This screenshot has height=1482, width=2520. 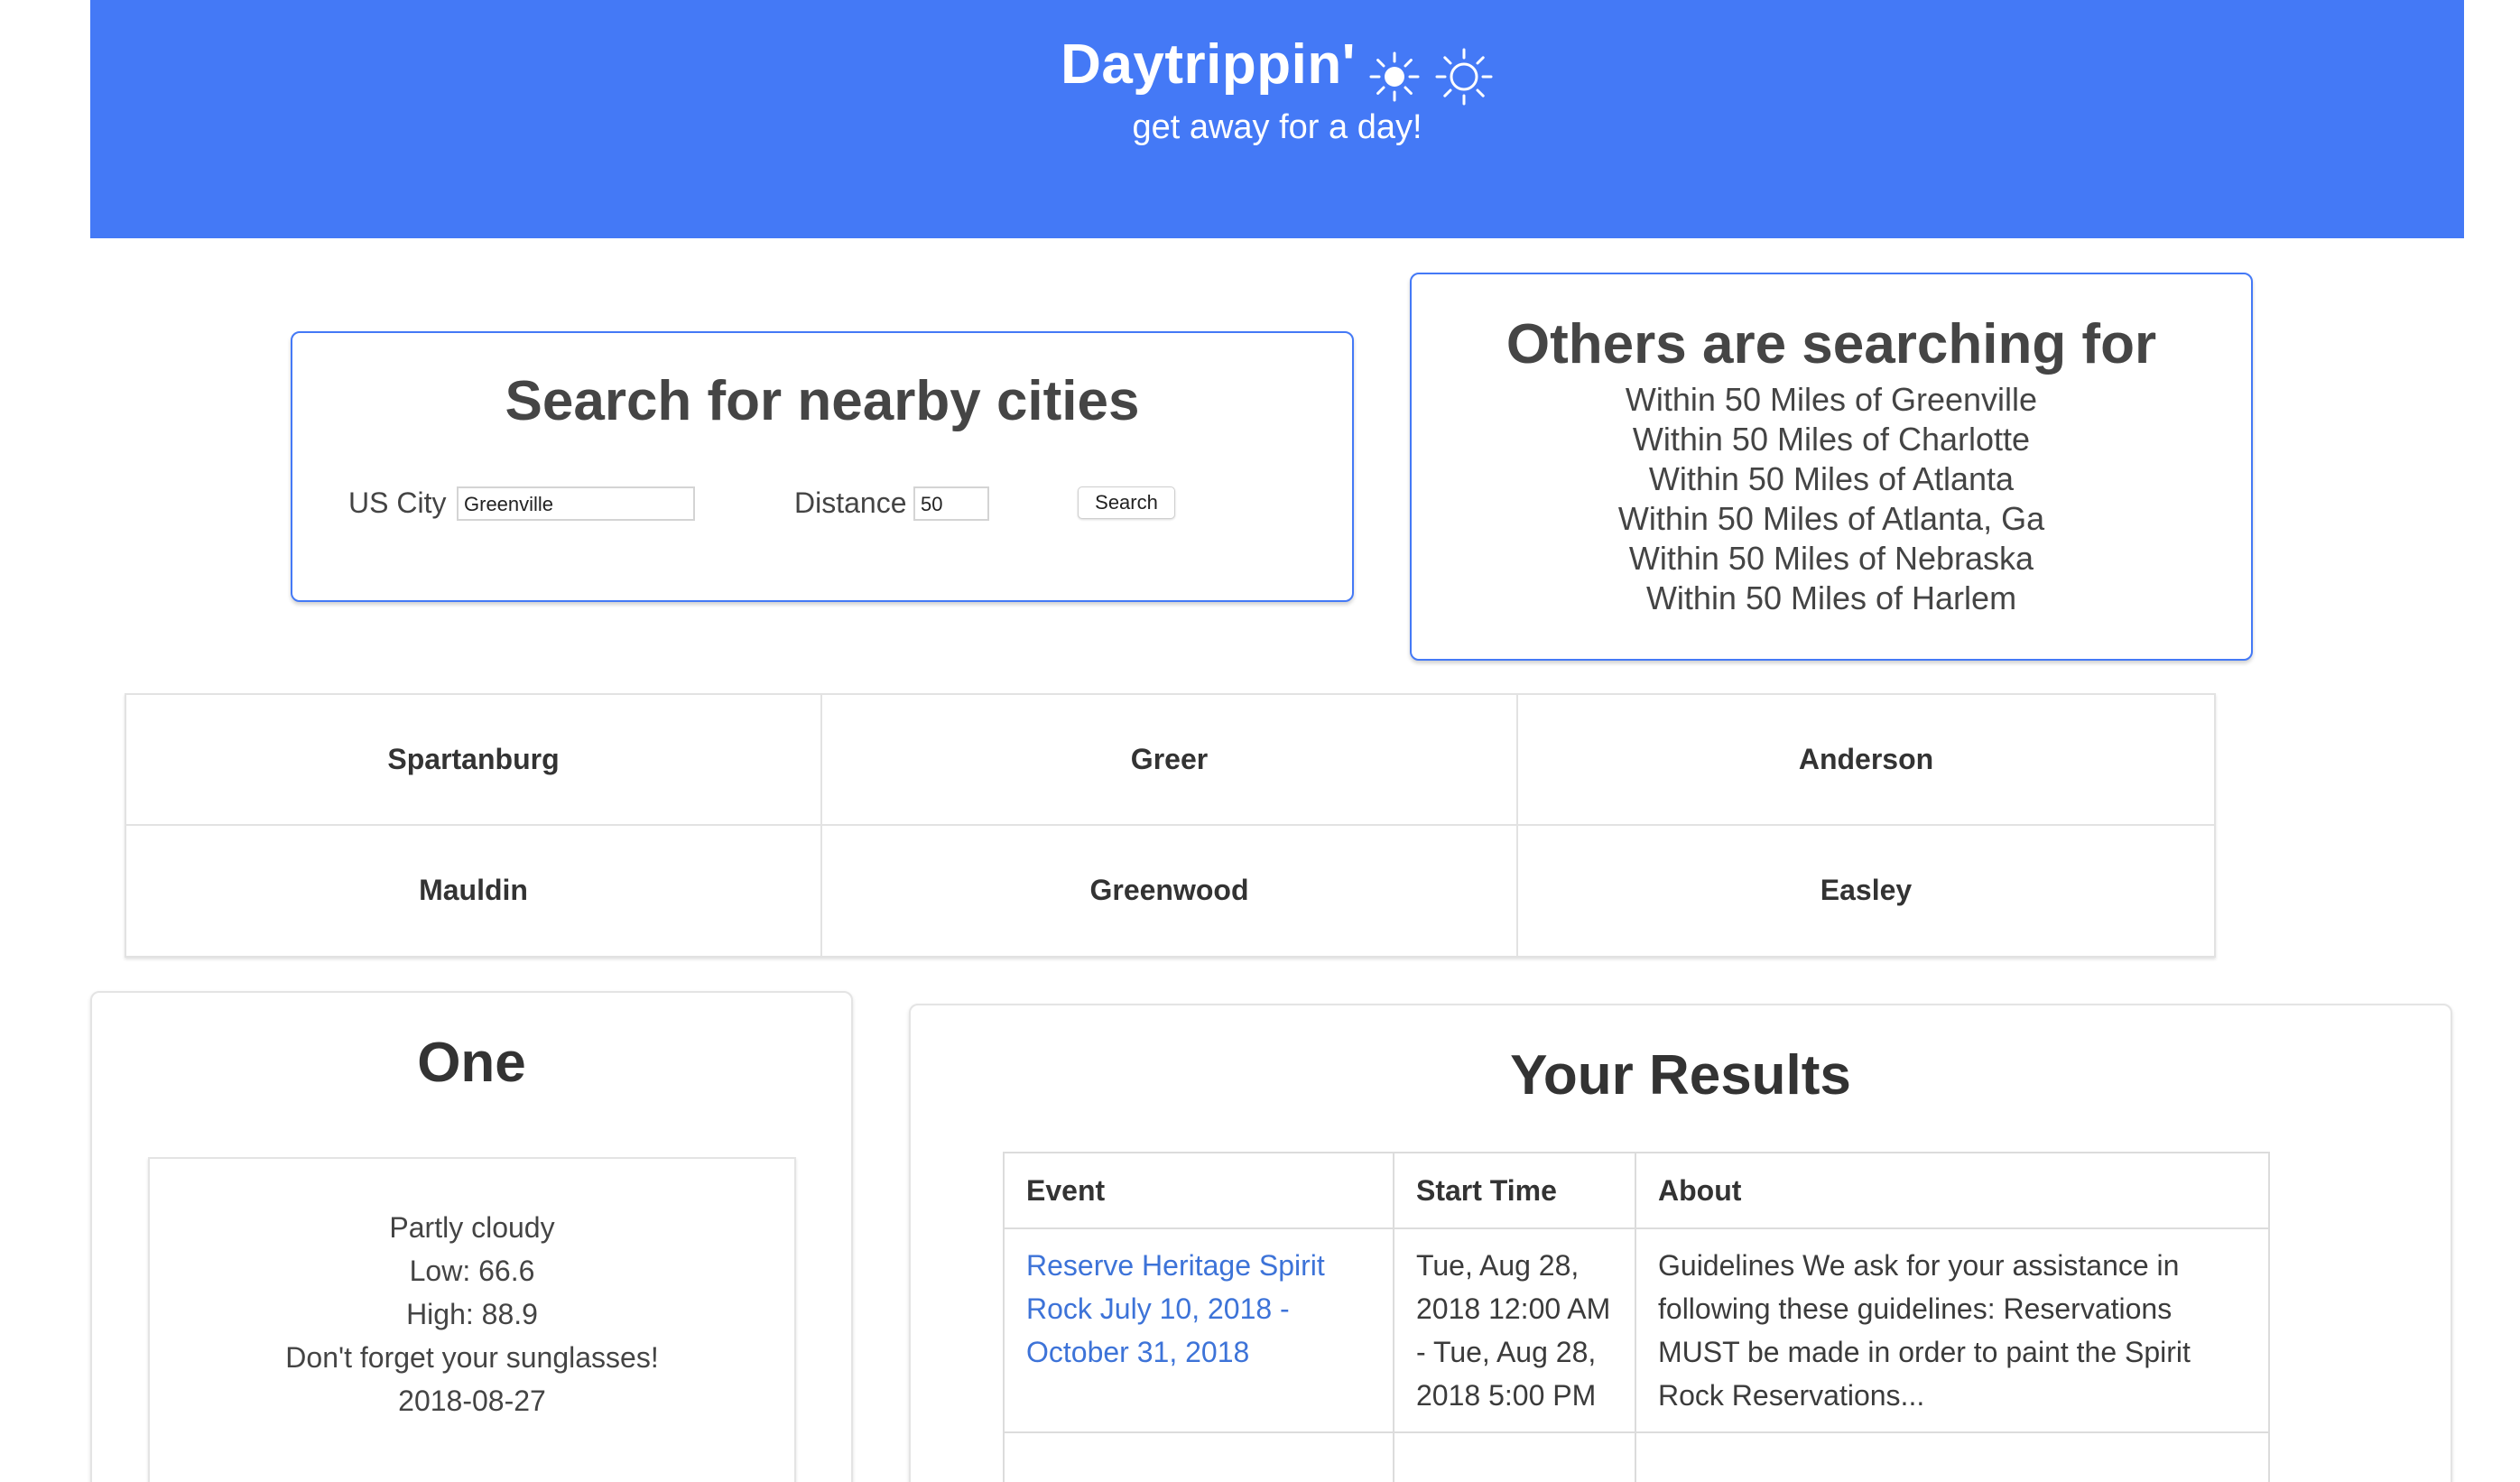 I want to click on weather-date: 2018-08-27, so click(x=472, y=1401).